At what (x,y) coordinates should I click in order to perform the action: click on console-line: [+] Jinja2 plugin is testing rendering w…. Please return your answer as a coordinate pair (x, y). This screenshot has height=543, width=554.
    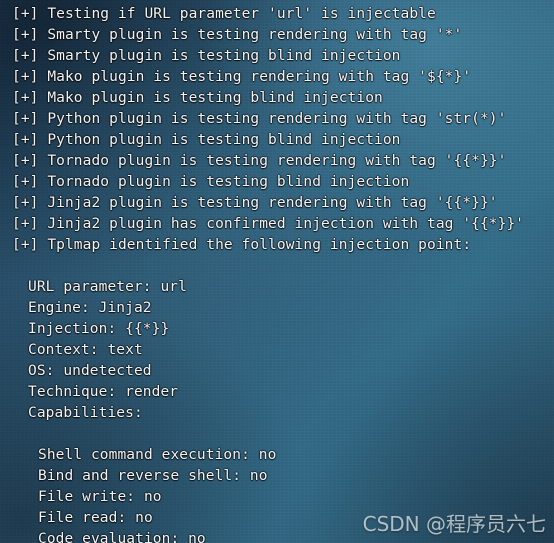
    Looking at the image, I should click on (255, 203).